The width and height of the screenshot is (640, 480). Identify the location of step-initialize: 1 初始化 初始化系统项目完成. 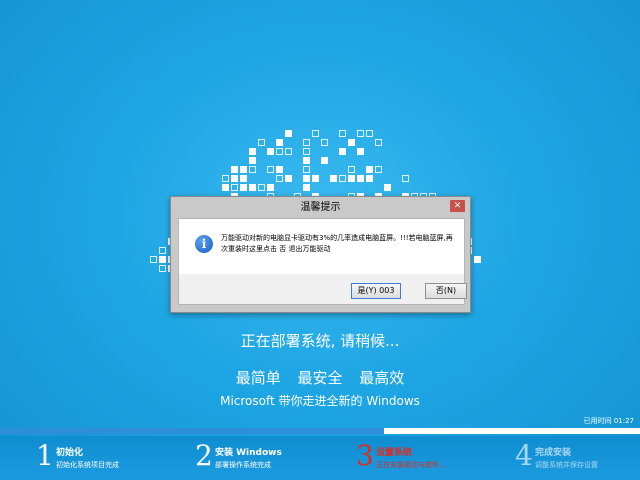
(111, 458).